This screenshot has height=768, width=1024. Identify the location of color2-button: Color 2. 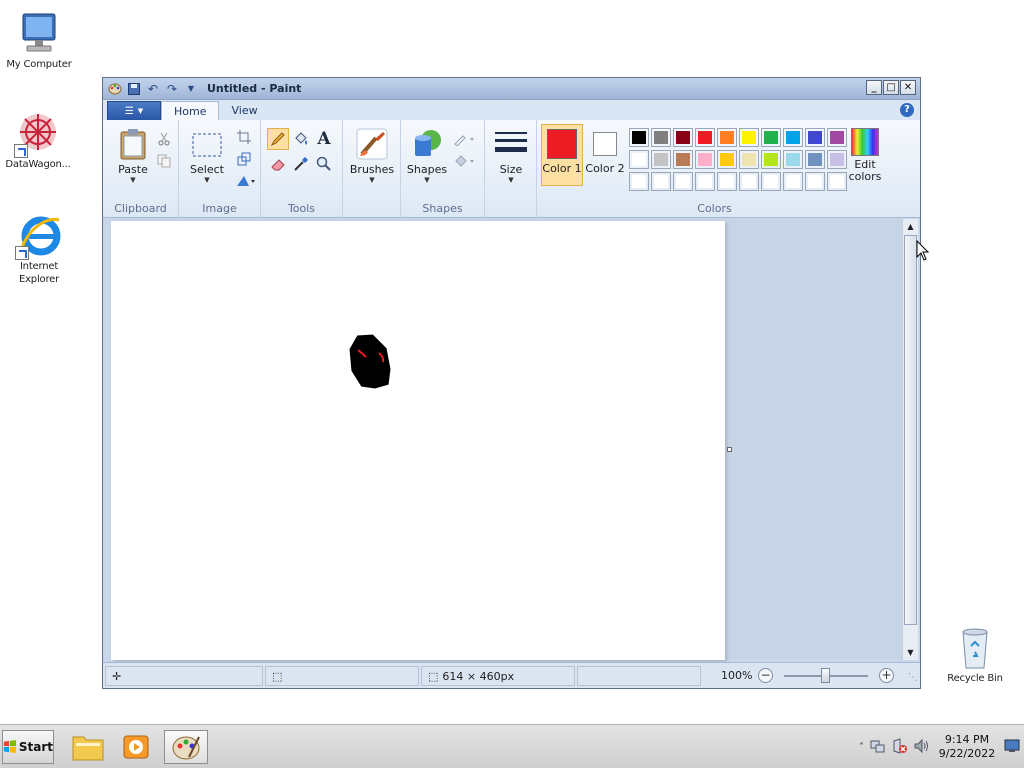
(605, 155).